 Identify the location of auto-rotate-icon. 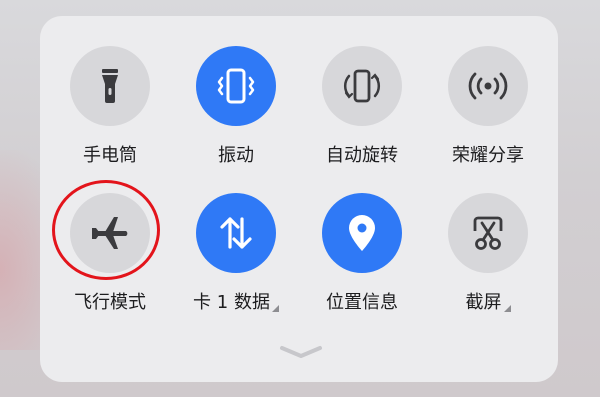
(362, 86).